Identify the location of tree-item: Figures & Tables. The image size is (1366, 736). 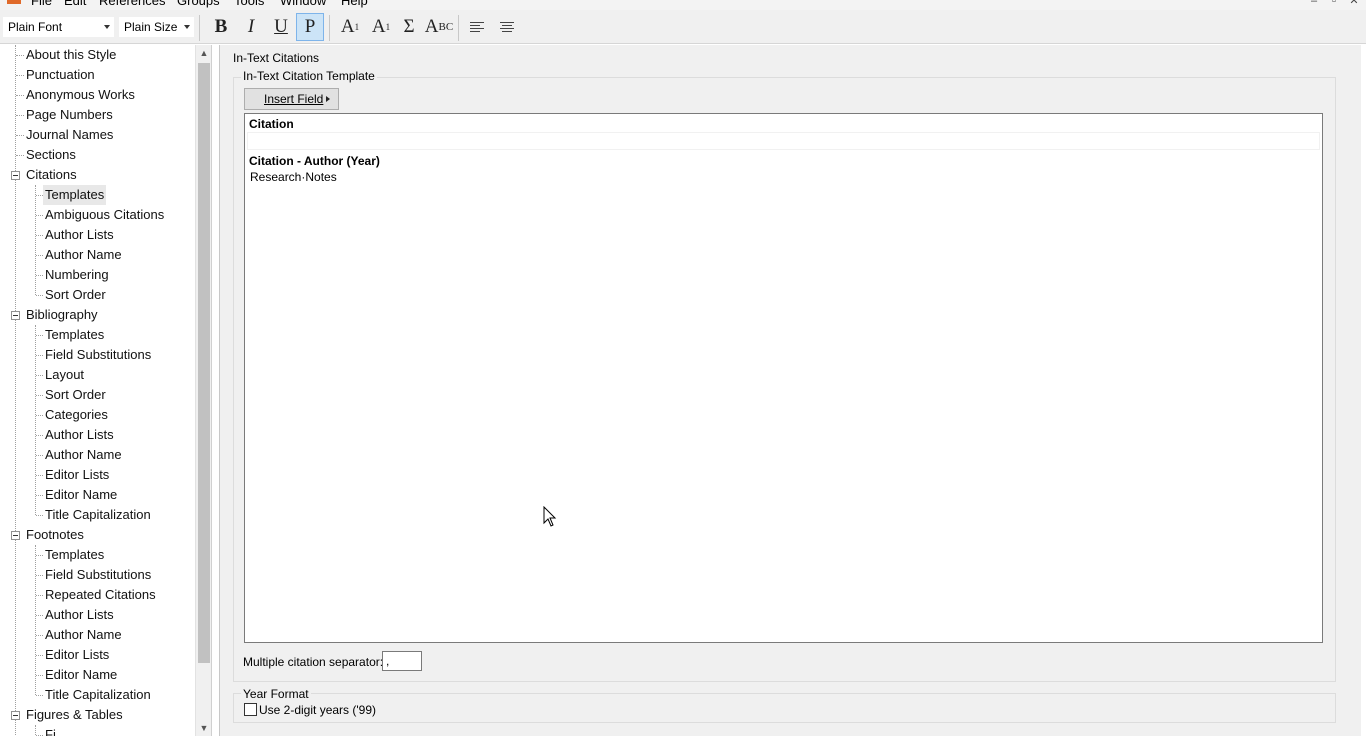
(74, 715).